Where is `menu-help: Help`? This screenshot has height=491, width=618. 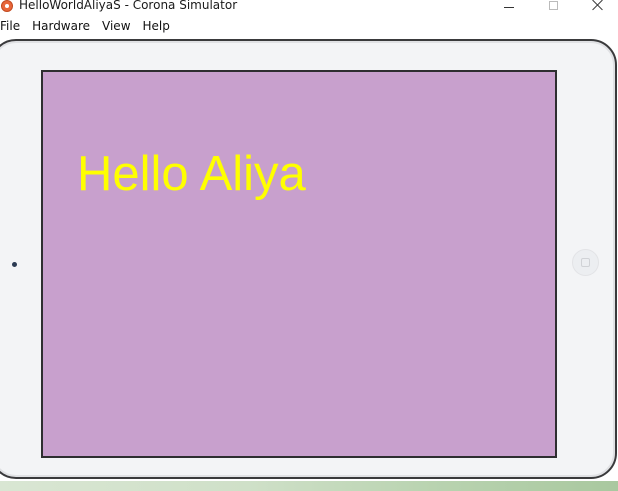 menu-help: Help is located at coordinates (156, 26).